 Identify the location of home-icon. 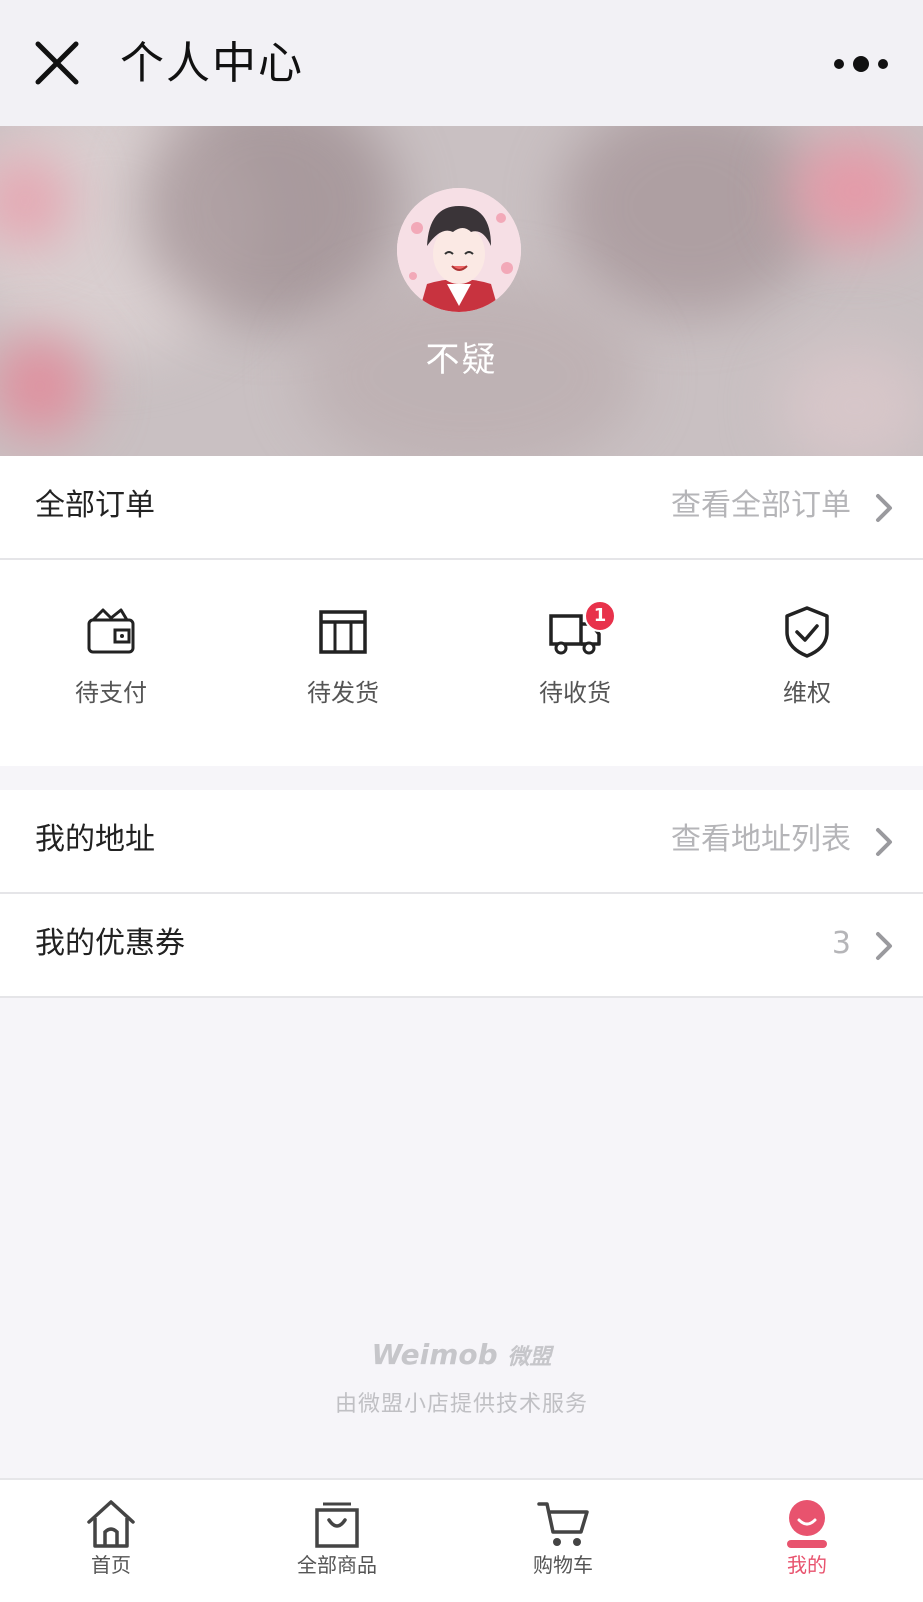
(111, 1524).